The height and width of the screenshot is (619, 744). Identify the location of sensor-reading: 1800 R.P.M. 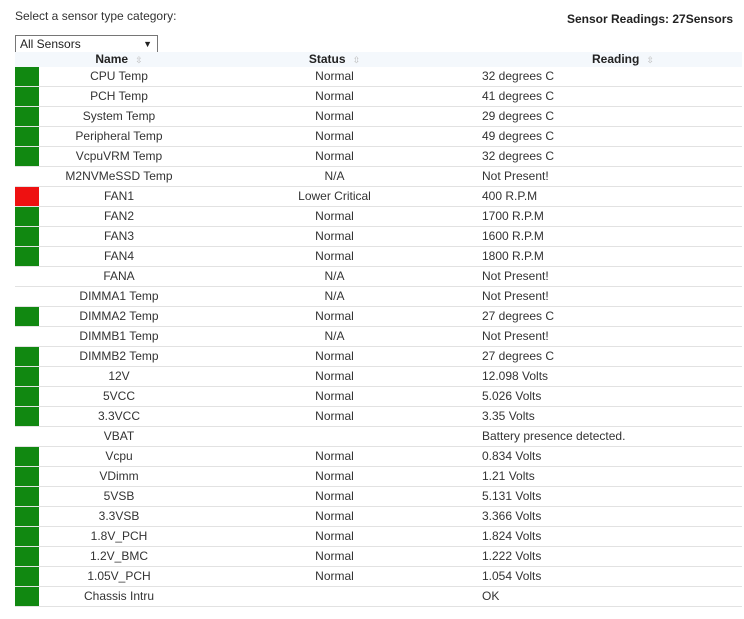
(606, 256).